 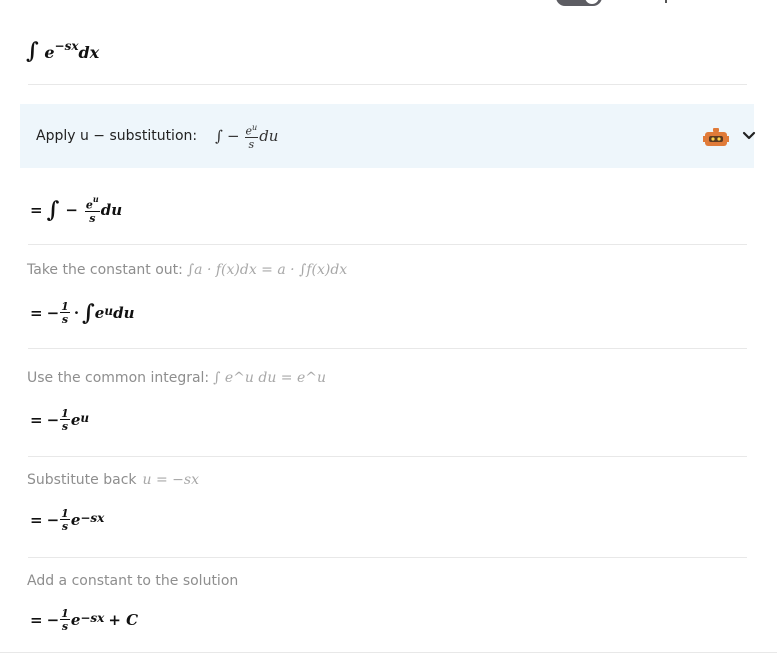 I want to click on result-fraction: eu s, so click(x=92, y=209).